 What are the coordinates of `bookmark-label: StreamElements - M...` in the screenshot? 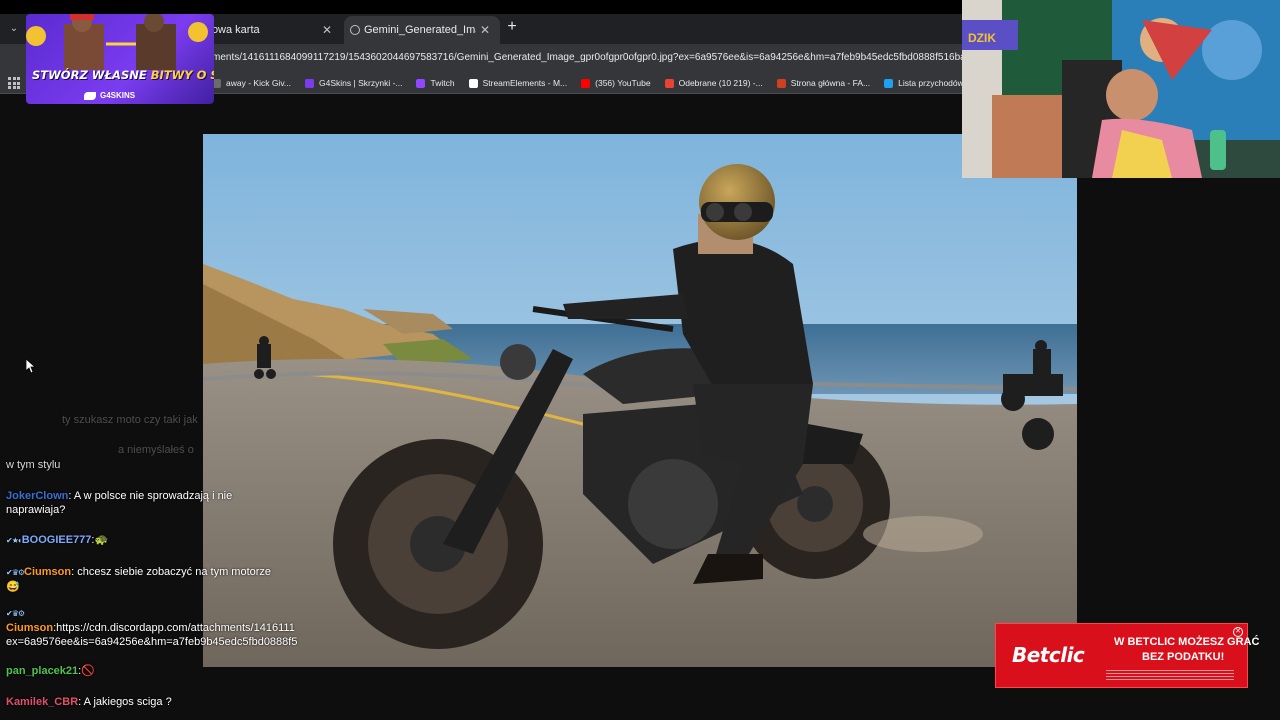 It's located at (525, 83).